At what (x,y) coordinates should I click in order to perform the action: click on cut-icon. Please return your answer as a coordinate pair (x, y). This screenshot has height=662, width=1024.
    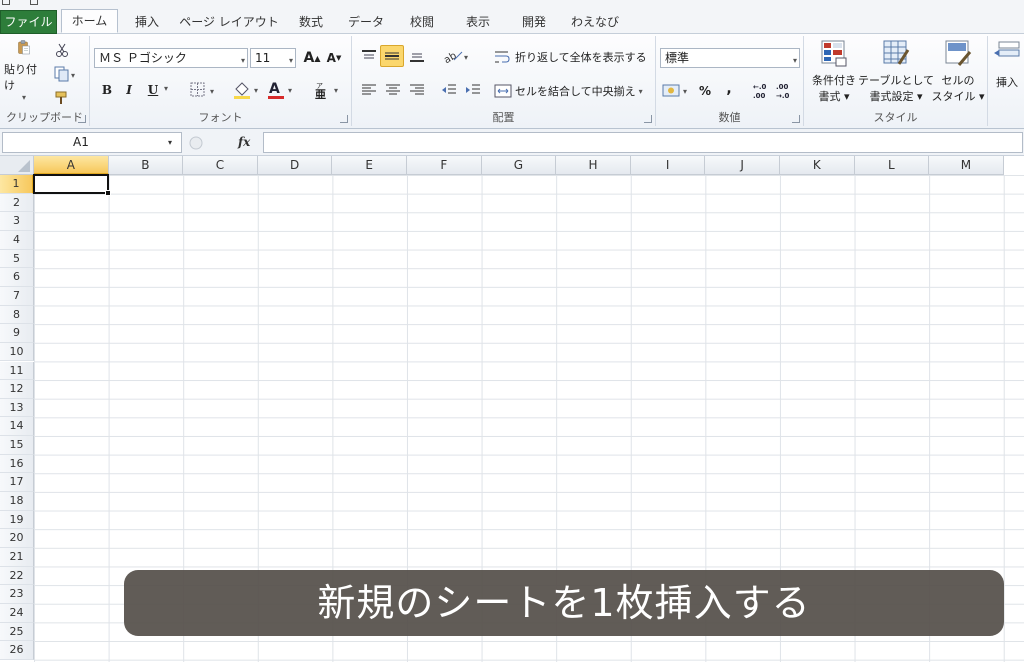
    Looking at the image, I should click on (62, 50).